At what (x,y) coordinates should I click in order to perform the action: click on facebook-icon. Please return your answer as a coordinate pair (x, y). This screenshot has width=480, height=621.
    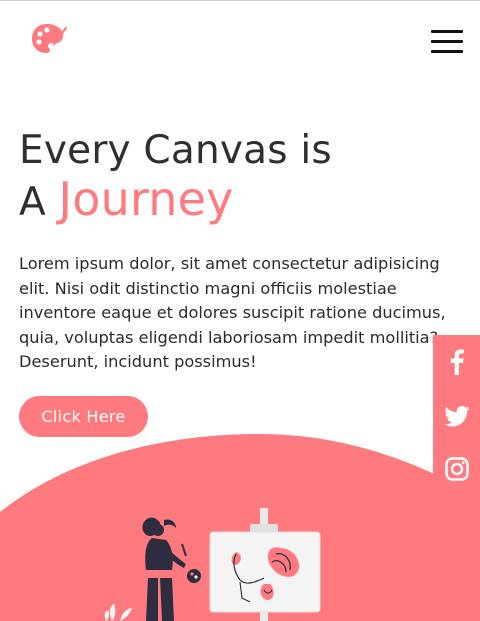
    Looking at the image, I should click on (456, 362).